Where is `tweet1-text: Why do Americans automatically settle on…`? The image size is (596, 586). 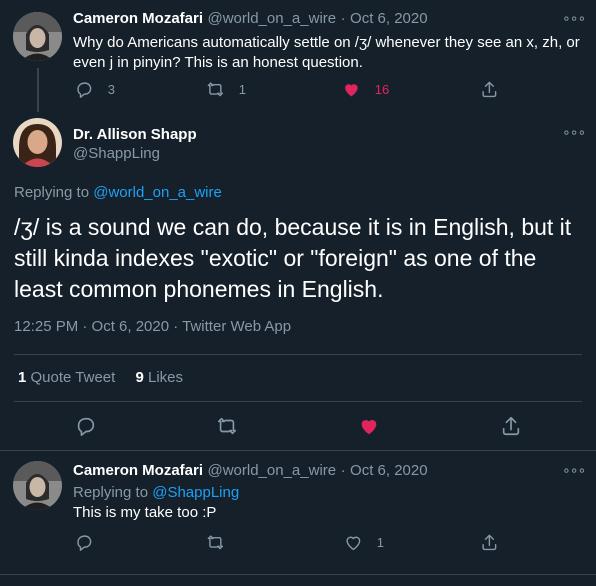
tweet1-text: Why do Americans automatically settle on… is located at coordinates (326, 53).